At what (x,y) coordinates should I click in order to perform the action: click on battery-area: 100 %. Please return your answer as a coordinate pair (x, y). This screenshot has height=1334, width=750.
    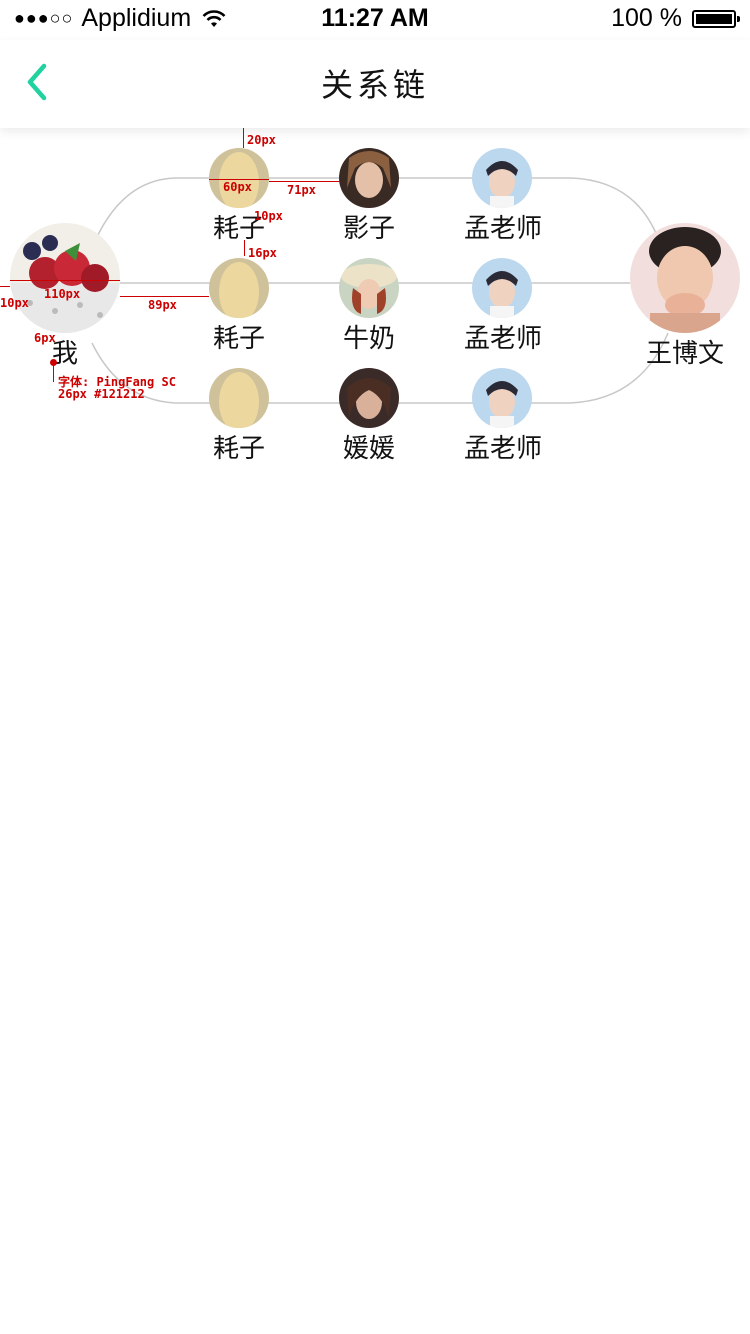
    Looking at the image, I should click on (675, 18).